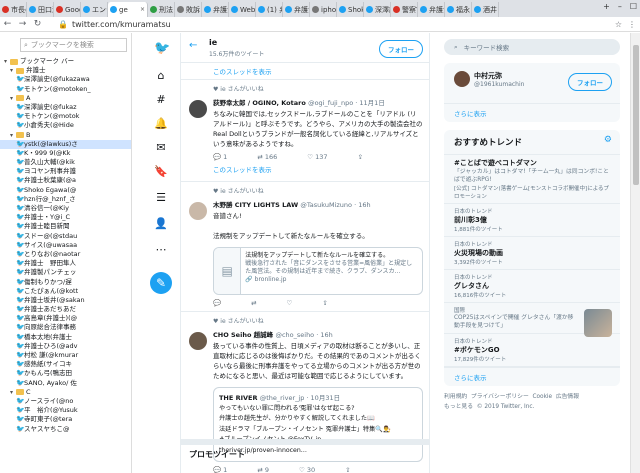 The image size is (640, 473). I want to click on new-tab-button: +, so click(606, 6).